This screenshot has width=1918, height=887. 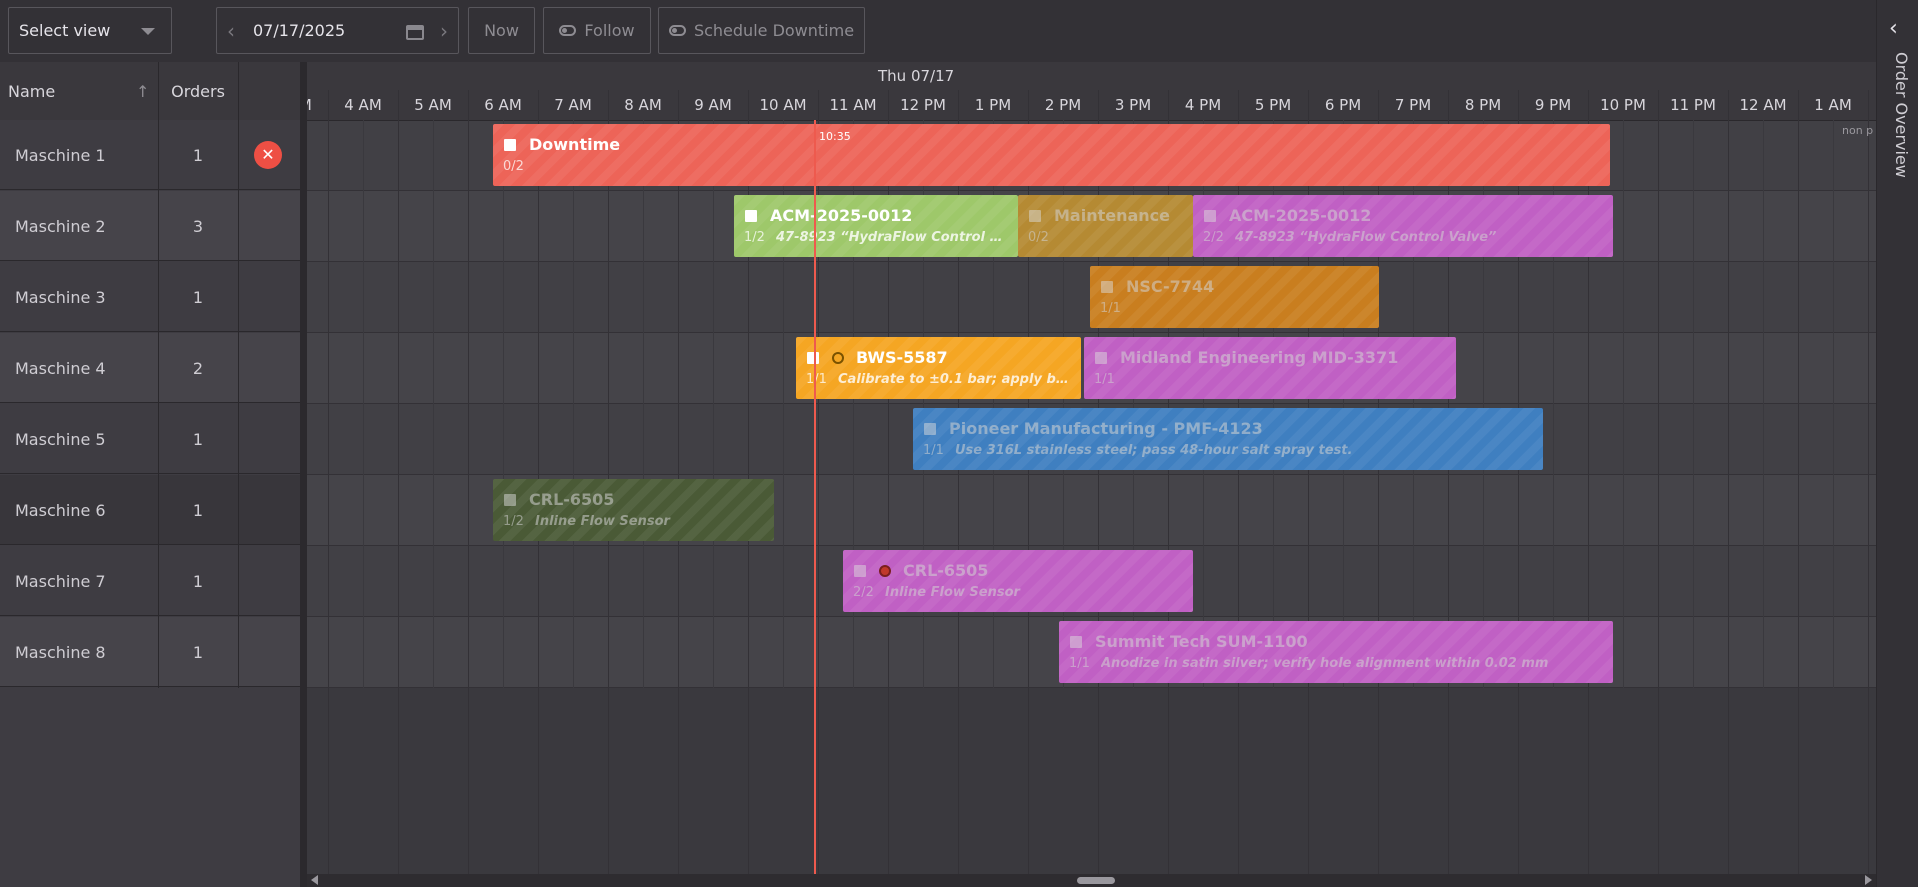 What do you see at coordinates (65, 30) in the screenshot?
I see `view-select-label: Select view` at bounding box center [65, 30].